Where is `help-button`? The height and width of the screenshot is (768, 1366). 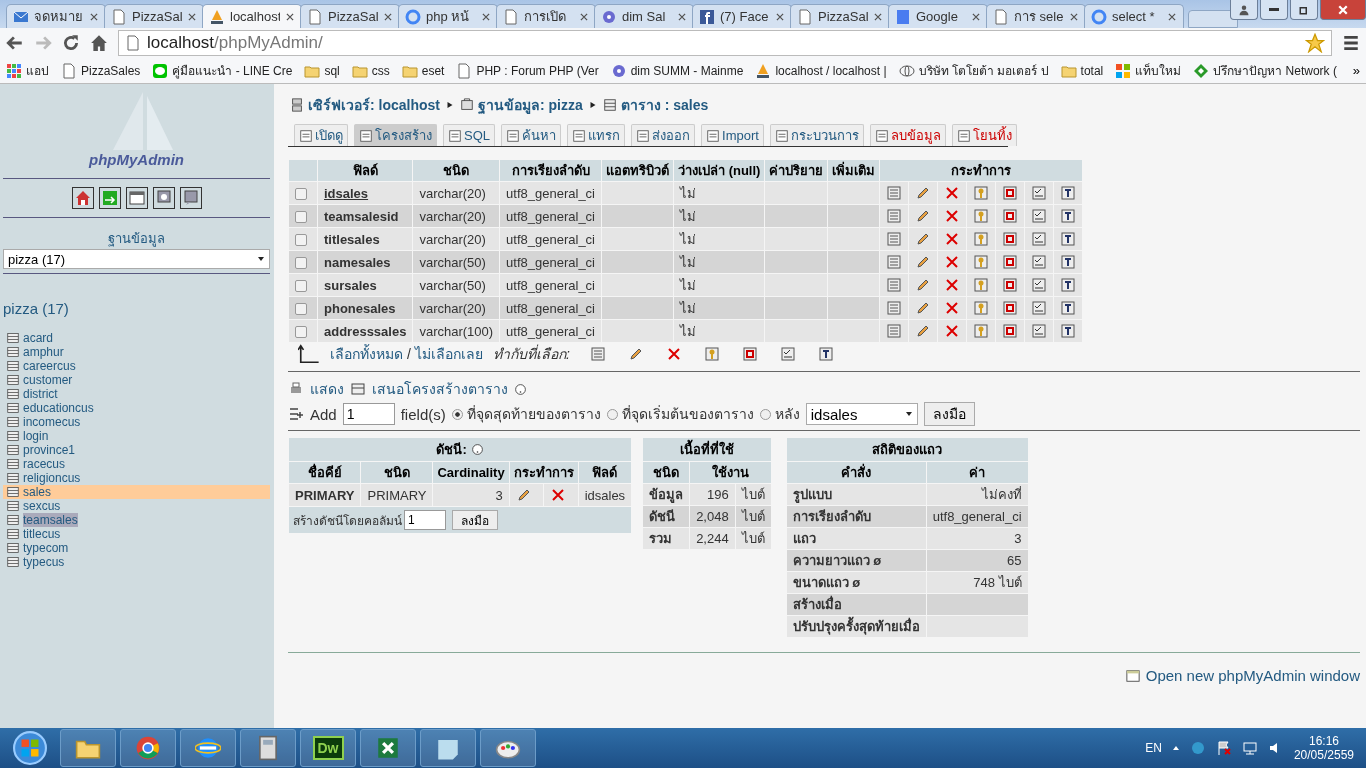 help-button is located at coordinates (163, 198).